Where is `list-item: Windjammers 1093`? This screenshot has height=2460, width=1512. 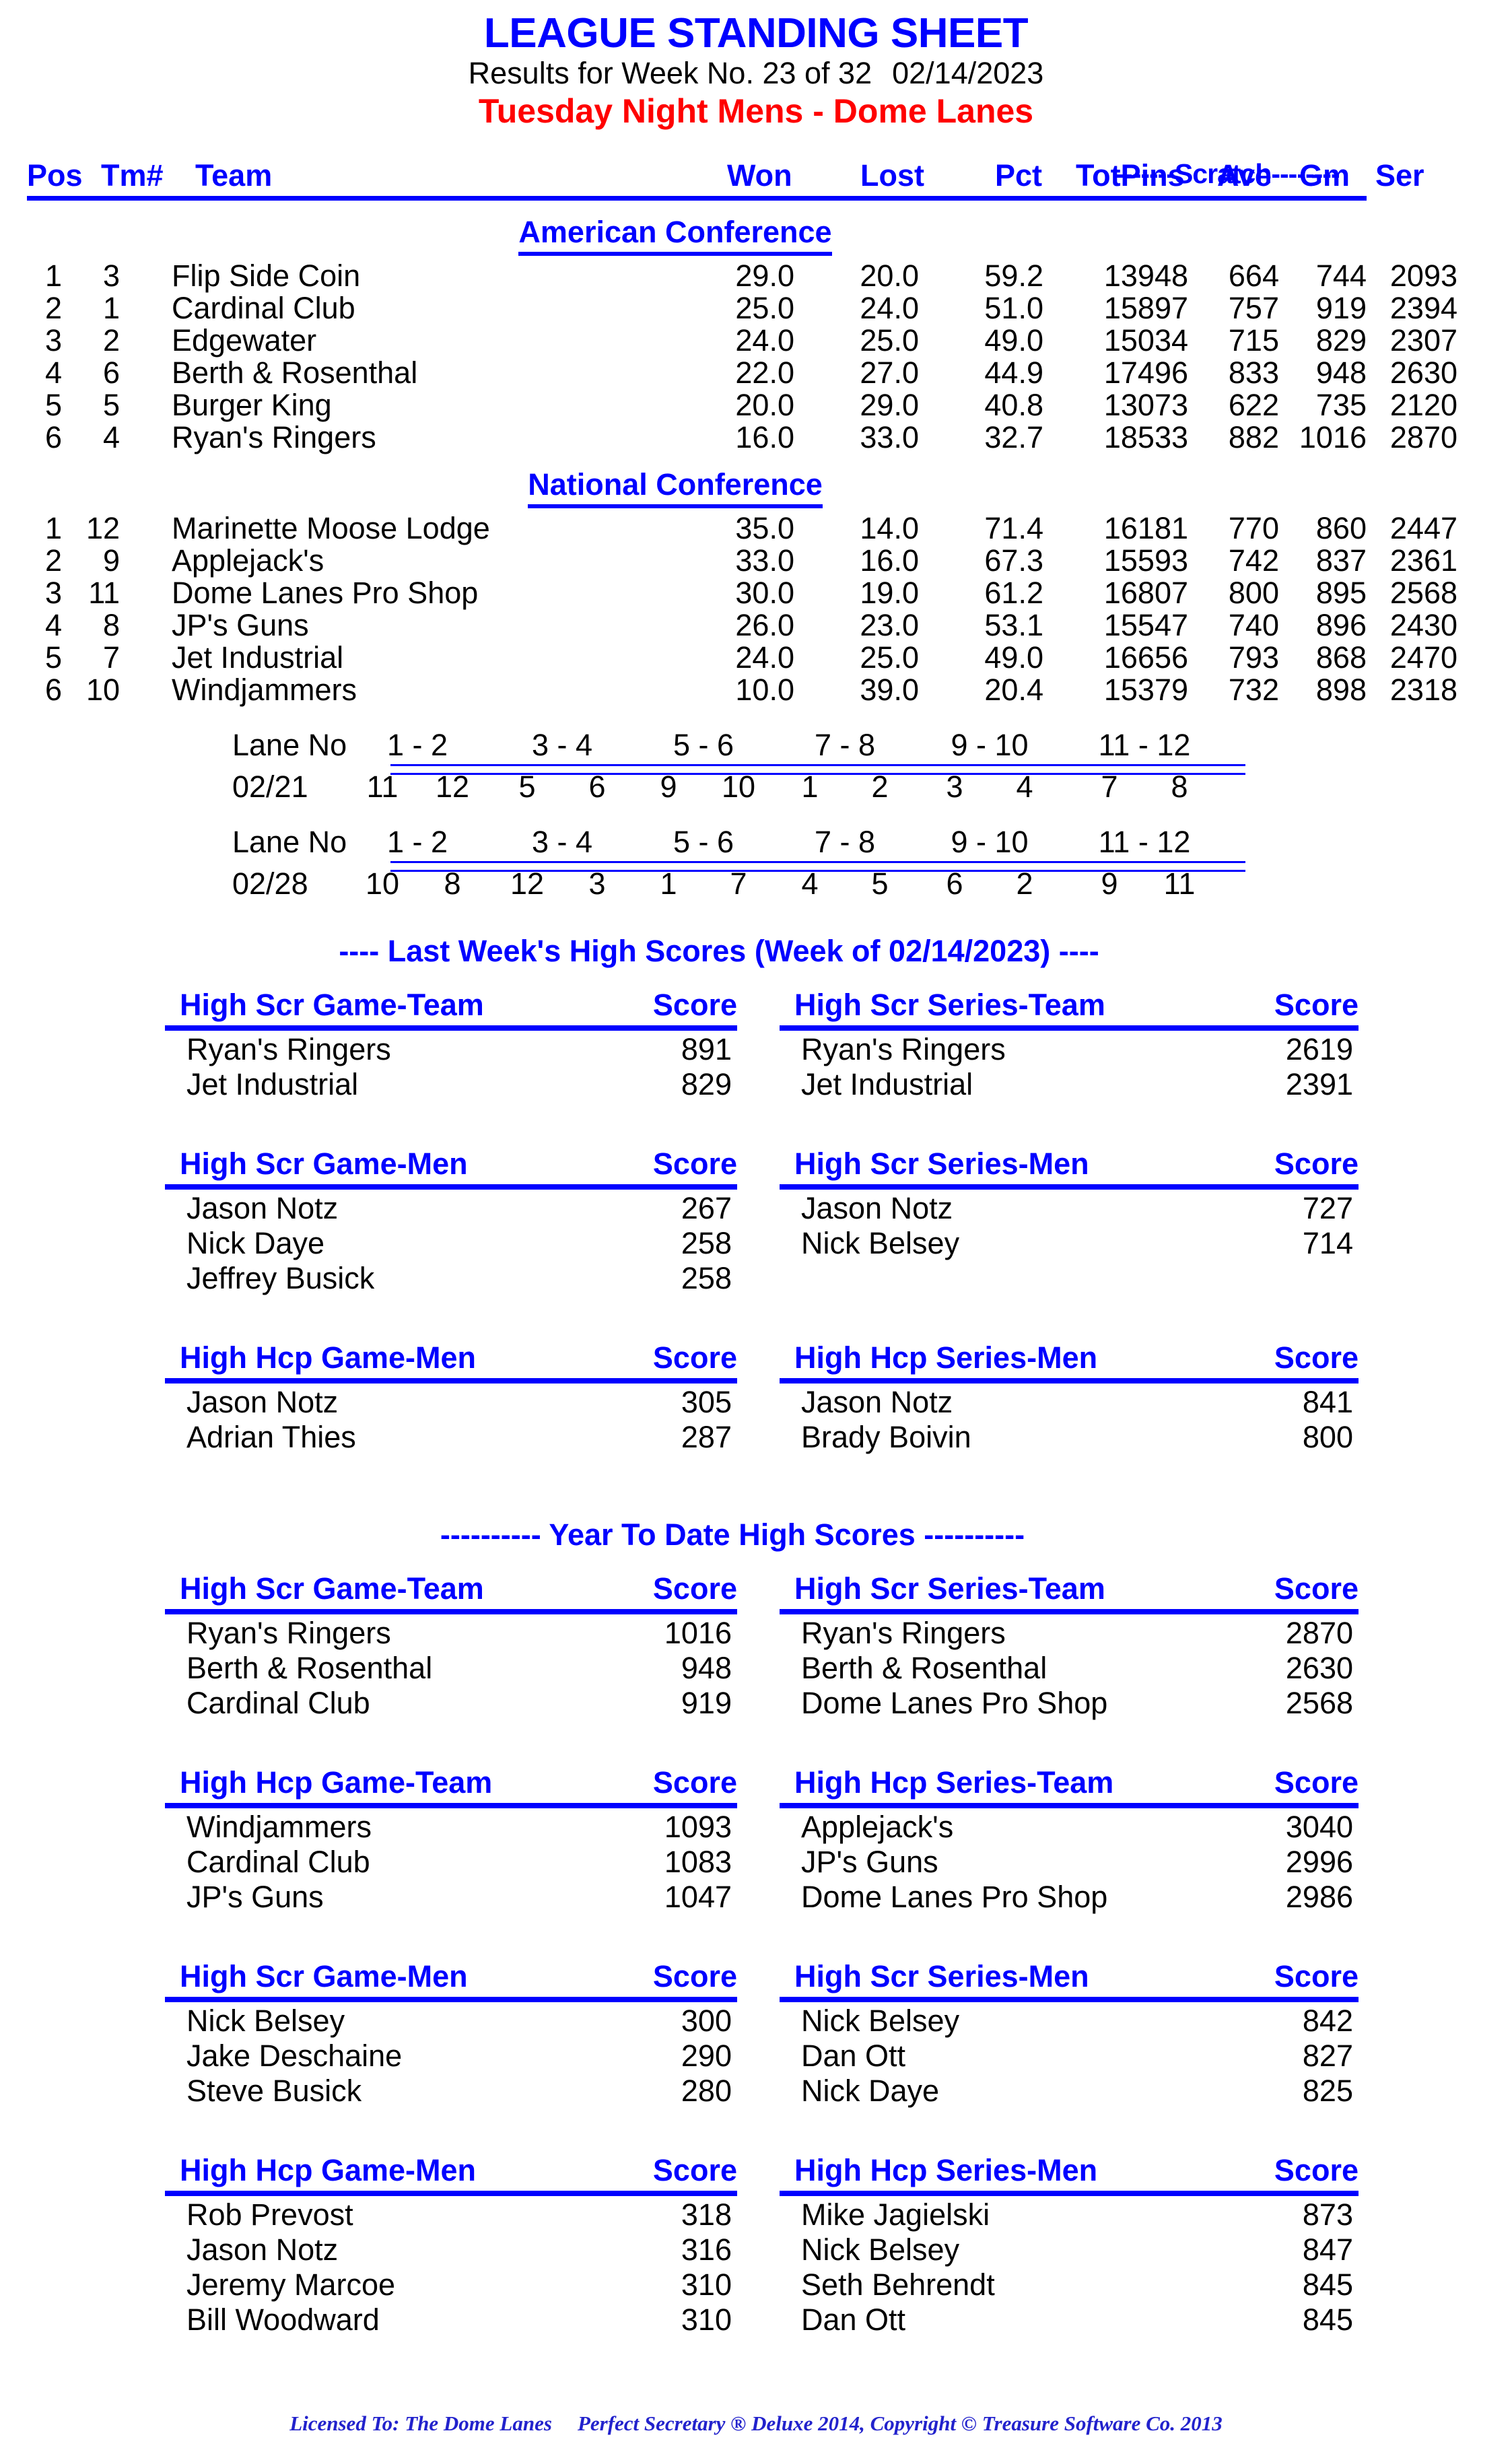
list-item: Windjammers 1093 is located at coordinates (451, 1827).